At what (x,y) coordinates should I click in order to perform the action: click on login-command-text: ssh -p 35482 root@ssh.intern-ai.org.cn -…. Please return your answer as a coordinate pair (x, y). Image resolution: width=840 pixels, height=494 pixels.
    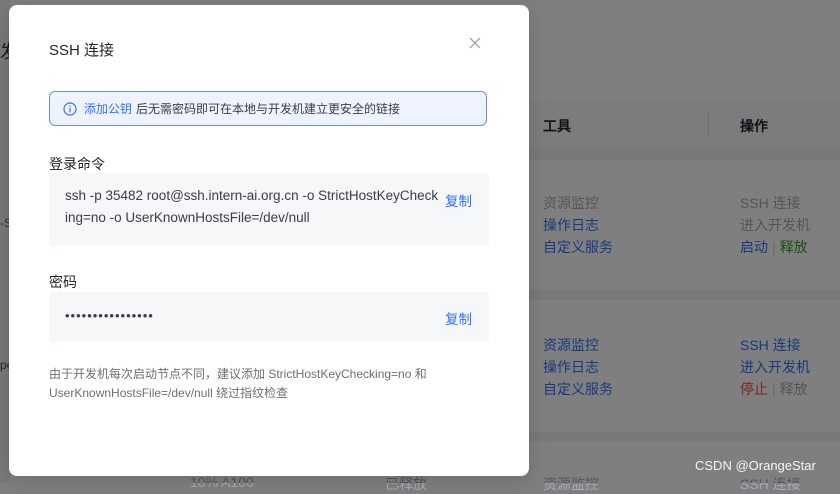
    Looking at the image, I should click on (253, 207).